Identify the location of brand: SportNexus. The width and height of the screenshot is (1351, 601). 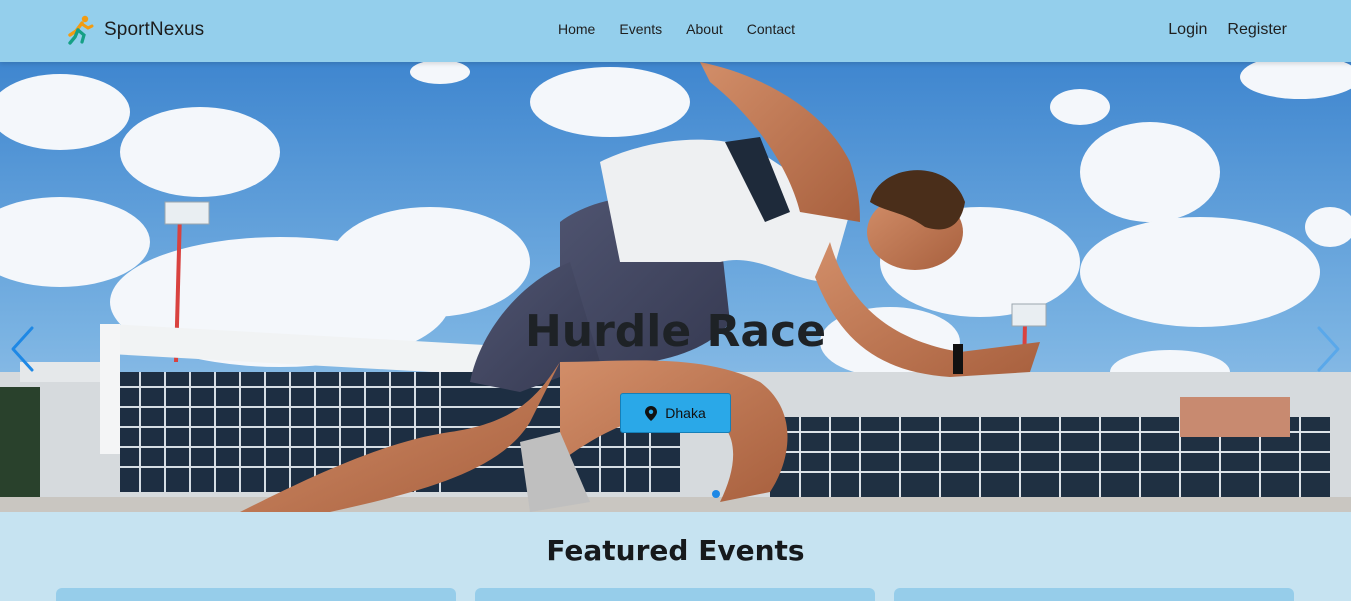
(135, 30).